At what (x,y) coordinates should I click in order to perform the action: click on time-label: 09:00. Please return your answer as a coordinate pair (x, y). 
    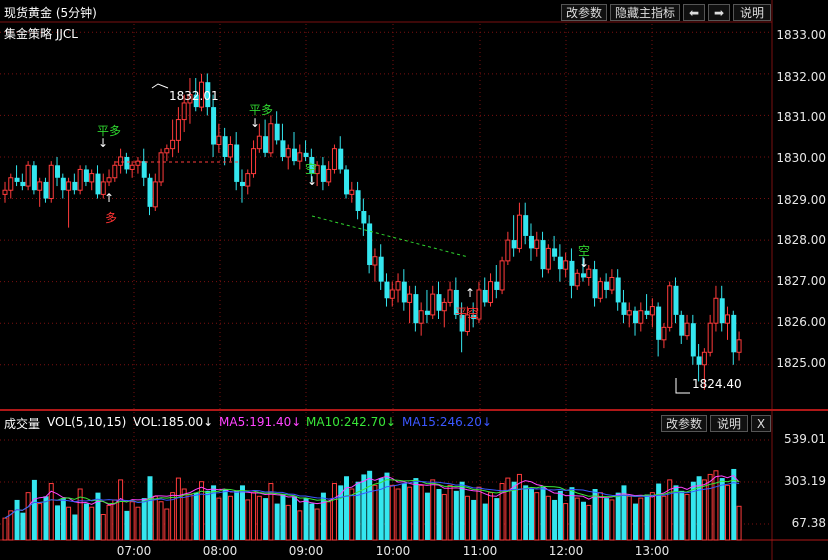
    Looking at the image, I should click on (306, 551).